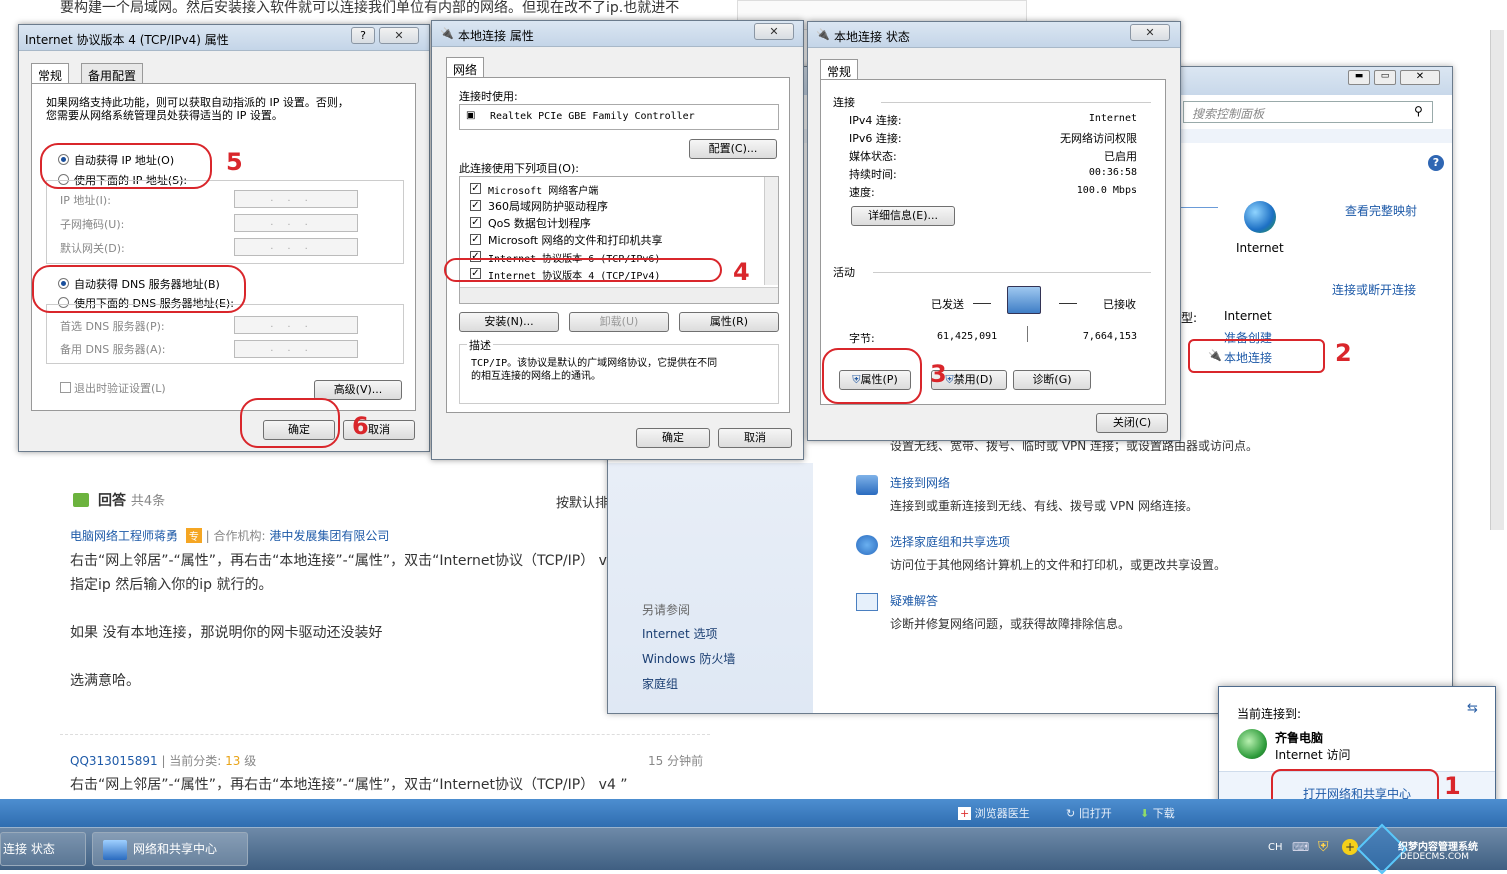 This screenshot has width=1507, height=874. I want to click on item-checkbox-2: ✓, so click(475, 205).